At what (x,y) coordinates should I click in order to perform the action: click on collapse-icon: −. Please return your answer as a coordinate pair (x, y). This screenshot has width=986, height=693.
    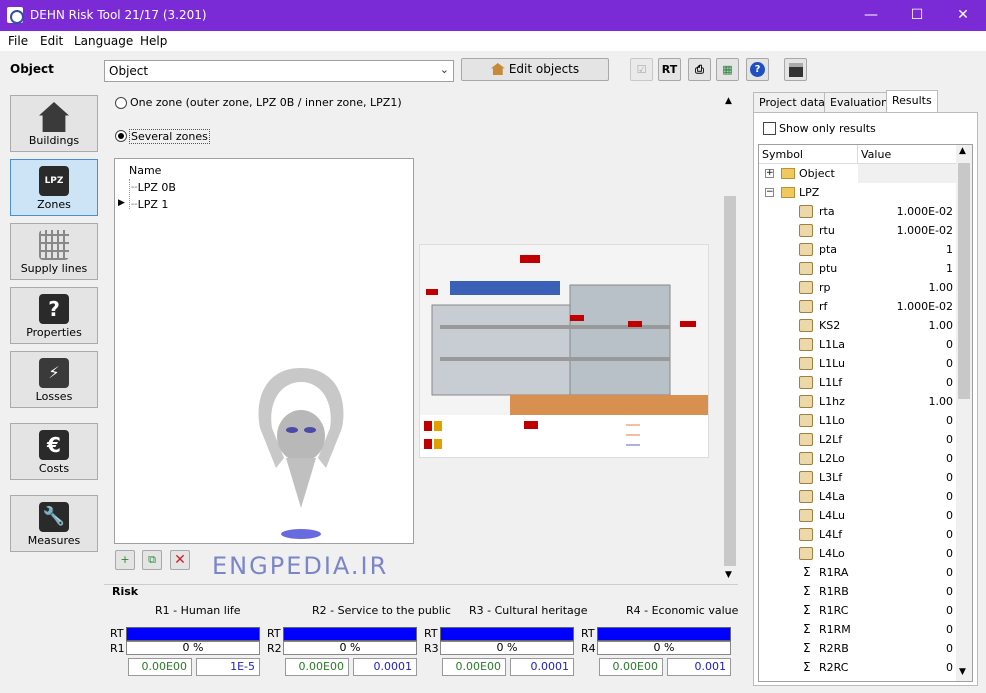
    Looking at the image, I should click on (769, 192).